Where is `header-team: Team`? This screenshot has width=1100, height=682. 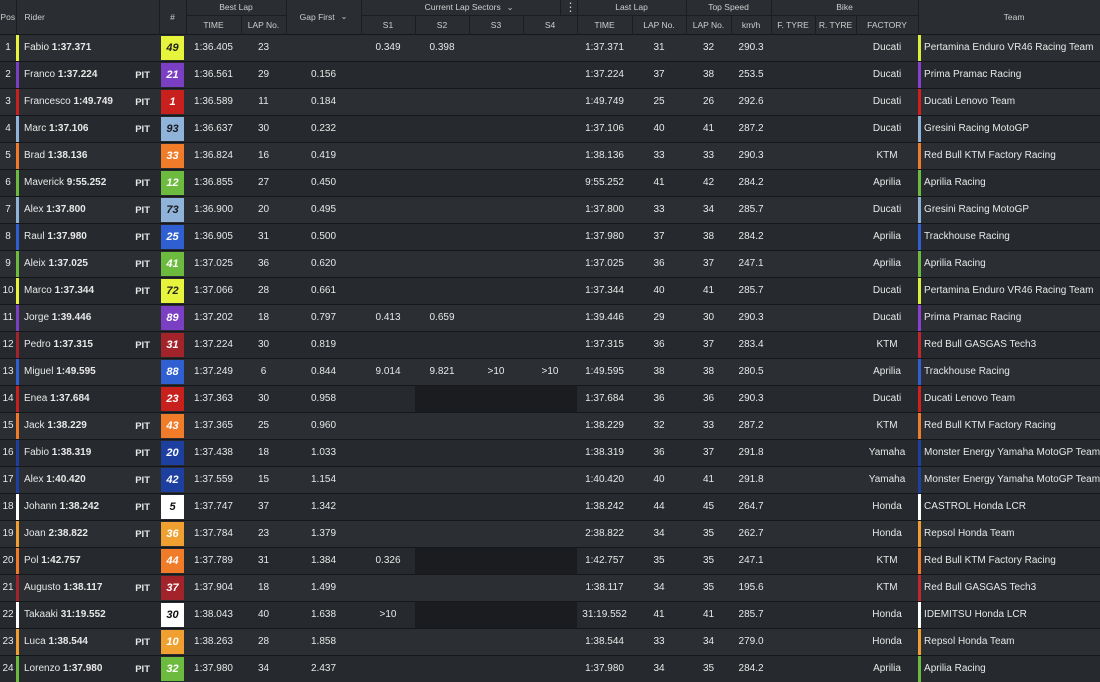 header-team: Team is located at coordinates (1009, 17).